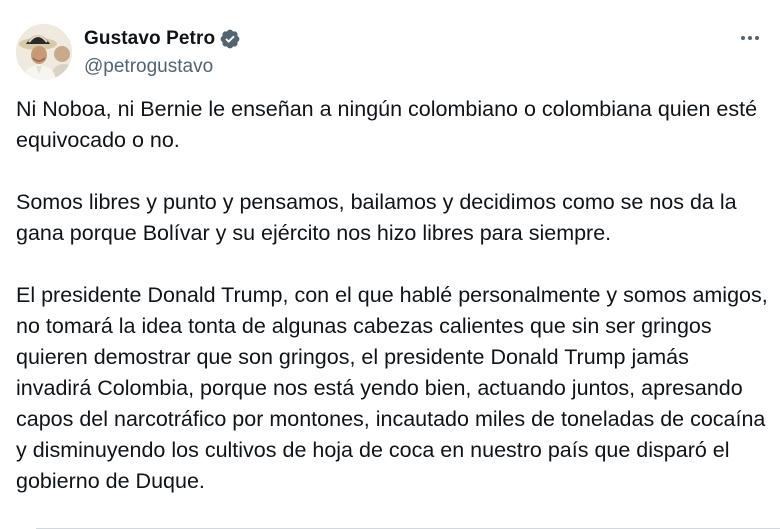  What do you see at coordinates (149, 39) in the screenshot?
I see `display-name: Gustavo Petro` at bounding box center [149, 39].